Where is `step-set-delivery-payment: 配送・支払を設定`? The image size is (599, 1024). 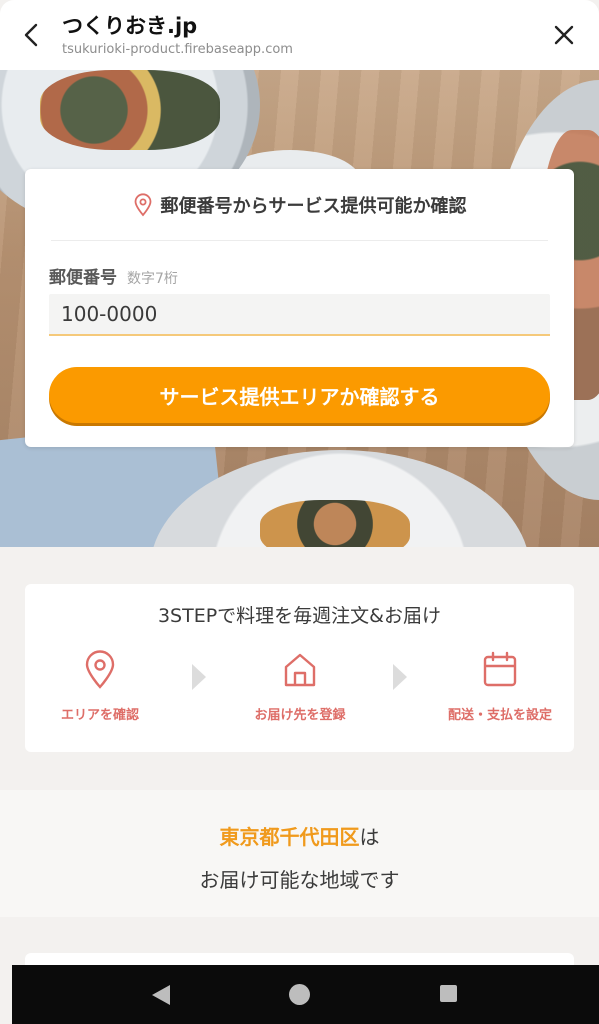 step-set-delivery-payment: 配送・支払を設定 is located at coordinates (500, 686).